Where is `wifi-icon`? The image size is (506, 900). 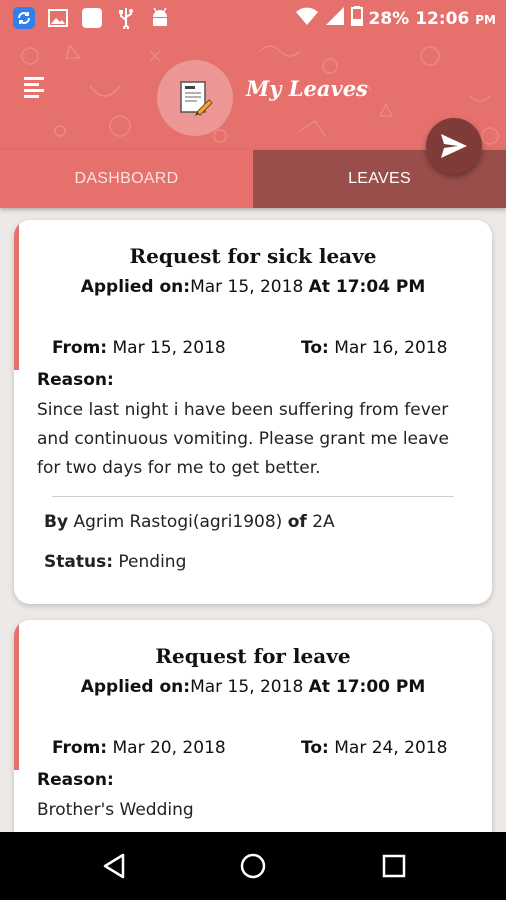
wifi-icon is located at coordinates (307, 18).